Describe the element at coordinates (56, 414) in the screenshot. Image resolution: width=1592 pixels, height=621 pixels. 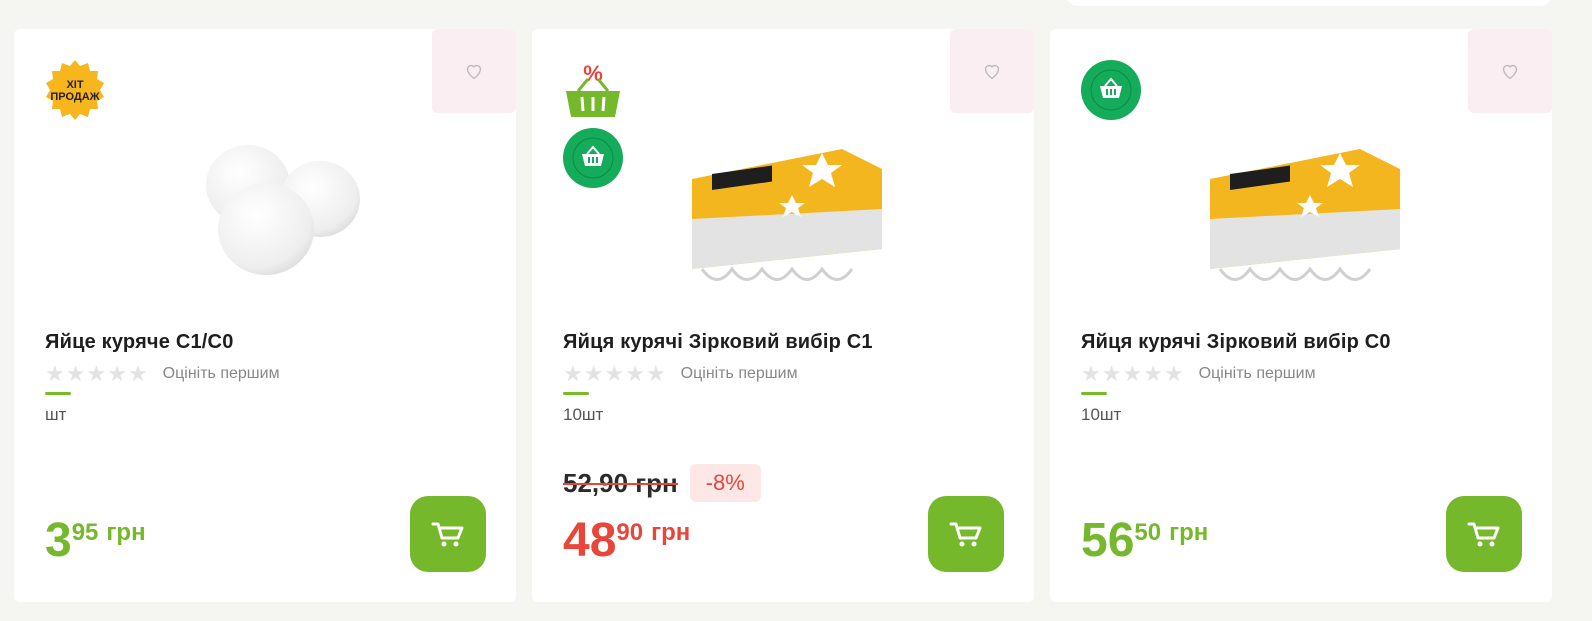
I see `unit-label: шт` at that location.